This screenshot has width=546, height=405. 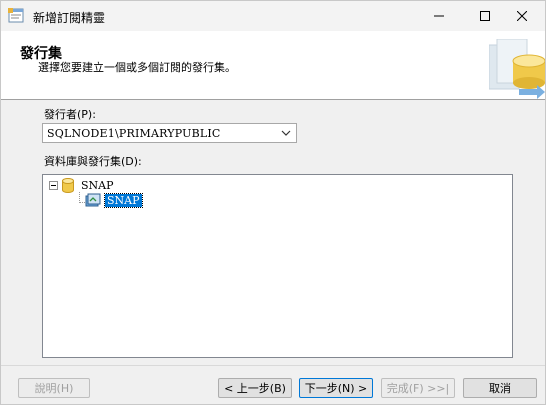 What do you see at coordinates (418, 388) in the screenshot?
I see `finish-button: 完成(F) >>|` at bounding box center [418, 388].